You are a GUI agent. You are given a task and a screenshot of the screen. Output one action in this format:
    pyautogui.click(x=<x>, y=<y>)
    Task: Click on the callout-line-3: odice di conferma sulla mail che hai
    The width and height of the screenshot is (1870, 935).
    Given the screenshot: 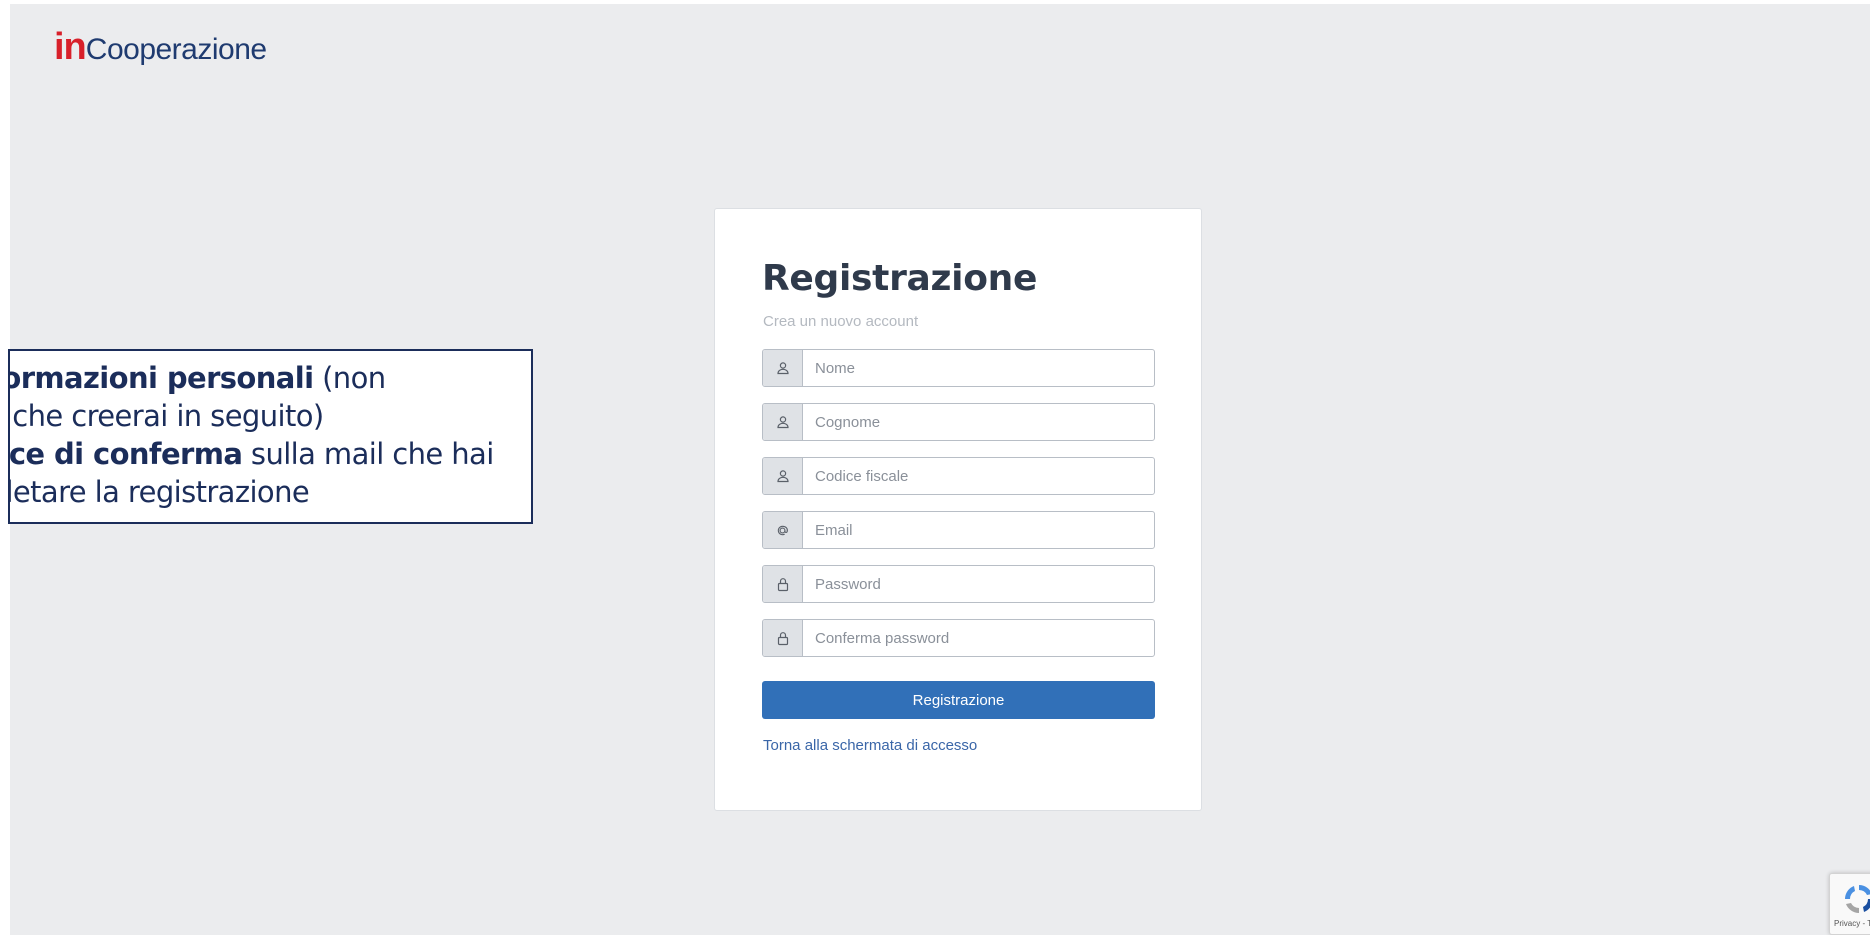 What is the action you would take?
    pyautogui.click(x=264, y=454)
    